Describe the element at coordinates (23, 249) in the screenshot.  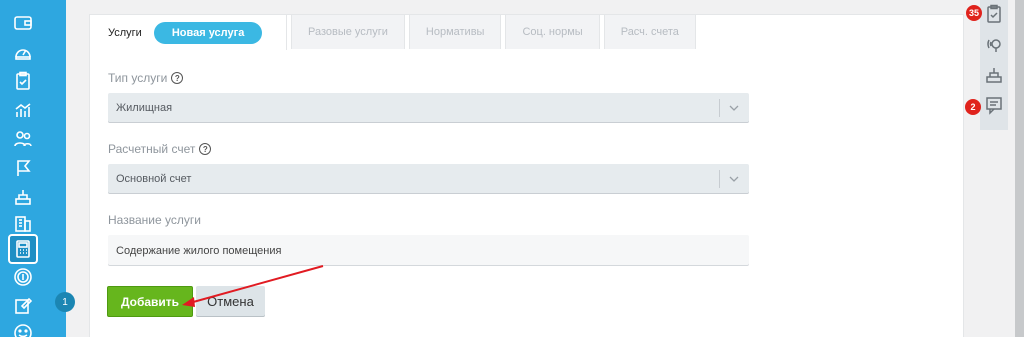
I see `calculator-icon` at that location.